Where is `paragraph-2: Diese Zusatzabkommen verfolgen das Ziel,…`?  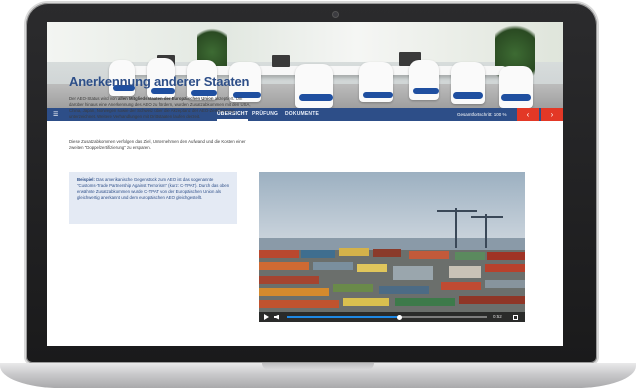
paragraph-2: Diese Zusatzabkommen verfolgen das Ziel,… is located at coordinates (157, 144).